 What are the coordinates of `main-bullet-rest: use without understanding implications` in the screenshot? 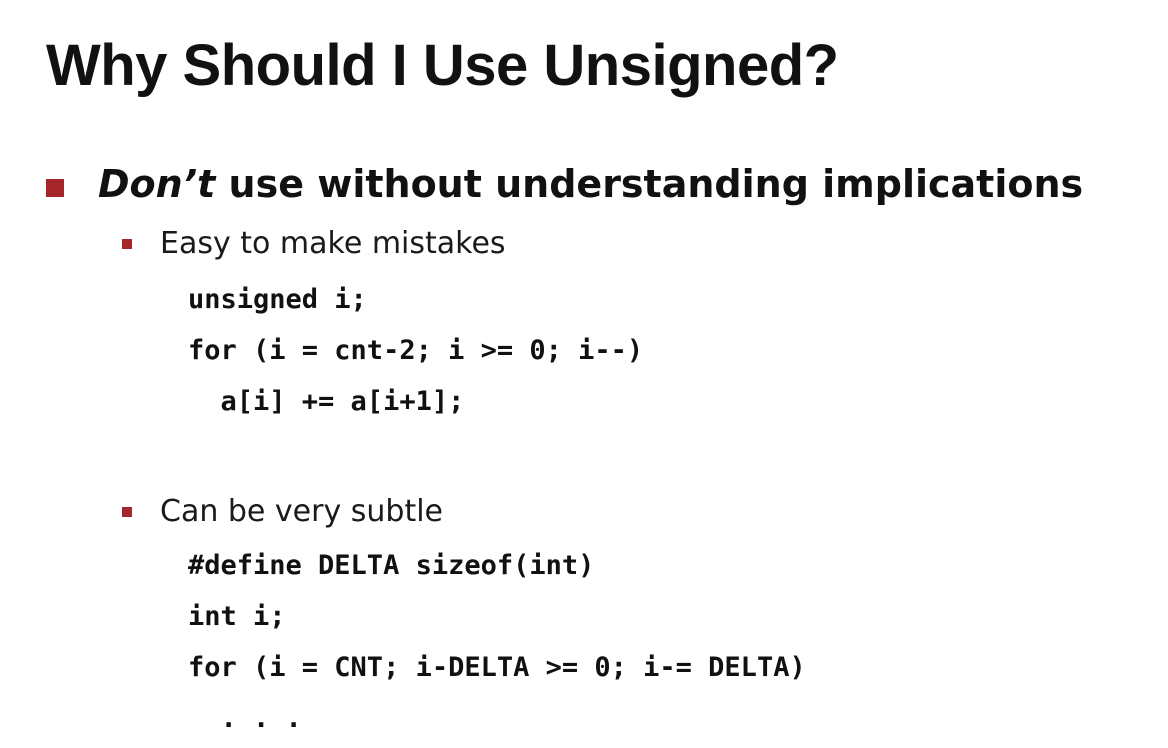 It's located at (649, 184).